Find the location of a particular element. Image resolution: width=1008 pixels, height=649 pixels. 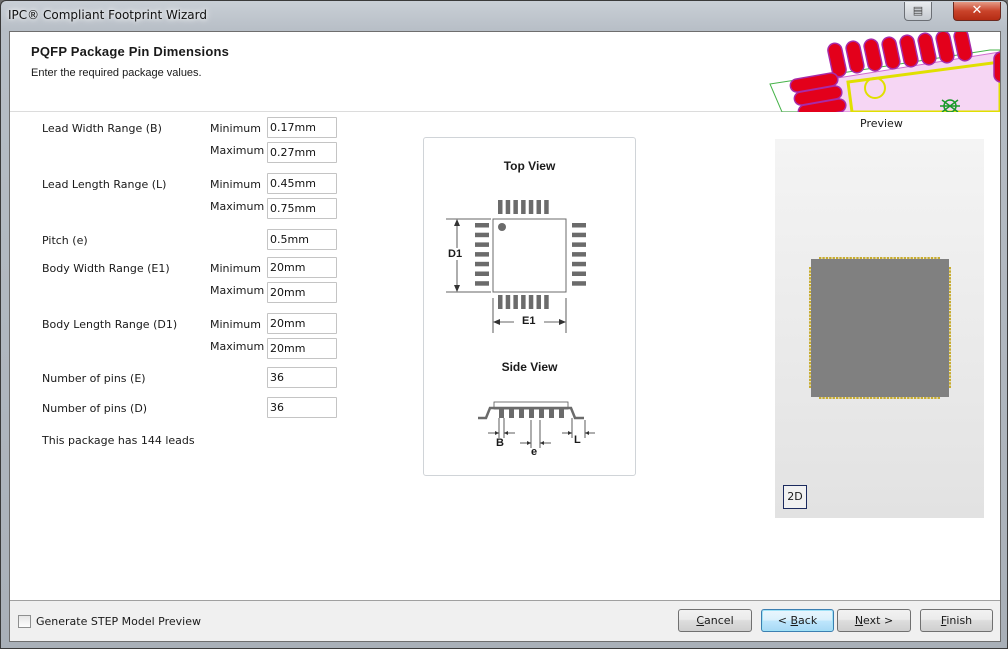

body-length-min-label: Minimum is located at coordinates (235, 324).